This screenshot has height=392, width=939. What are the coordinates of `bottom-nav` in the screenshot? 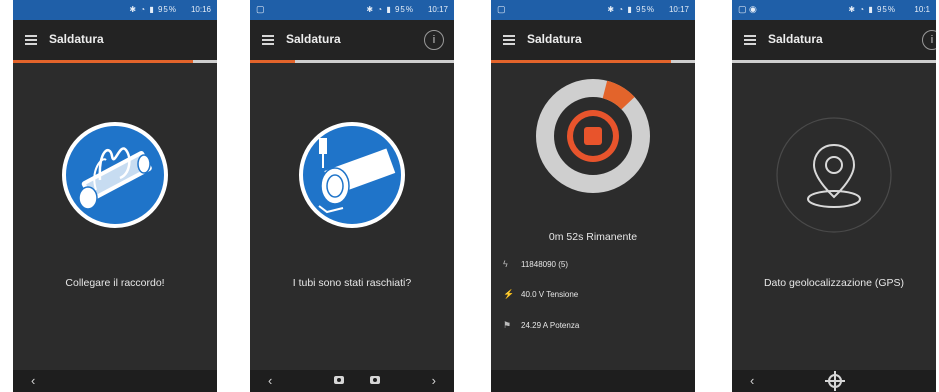 It's located at (593, 381).